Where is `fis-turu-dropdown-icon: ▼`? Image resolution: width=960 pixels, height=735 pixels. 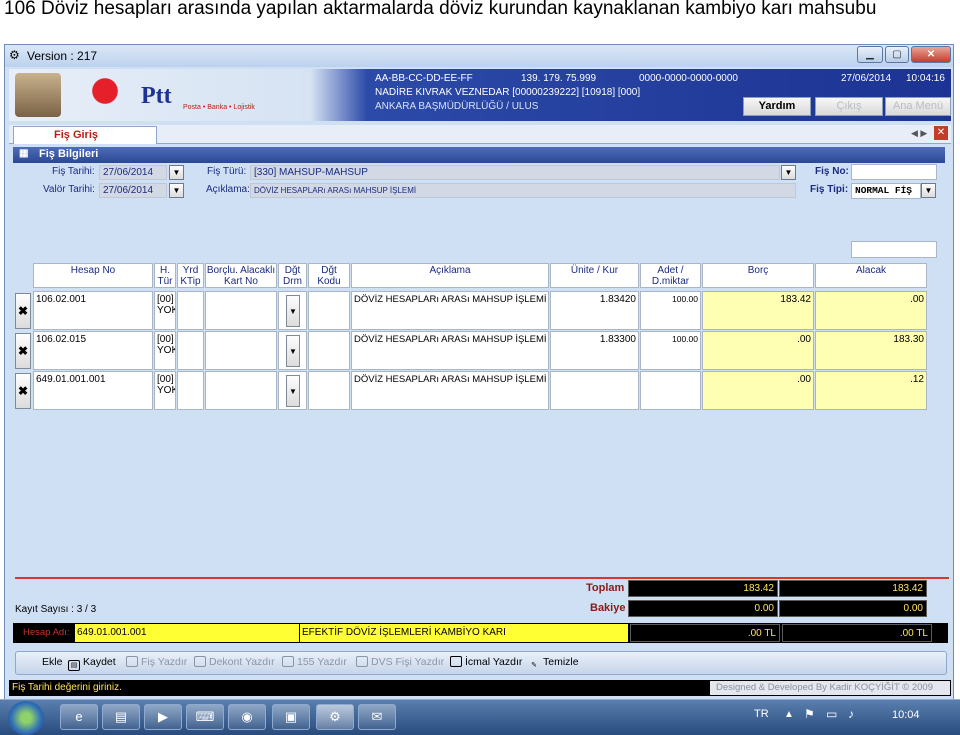 fis-turu-dropdown-icon: ▼ is located at coordinates (788, 172).